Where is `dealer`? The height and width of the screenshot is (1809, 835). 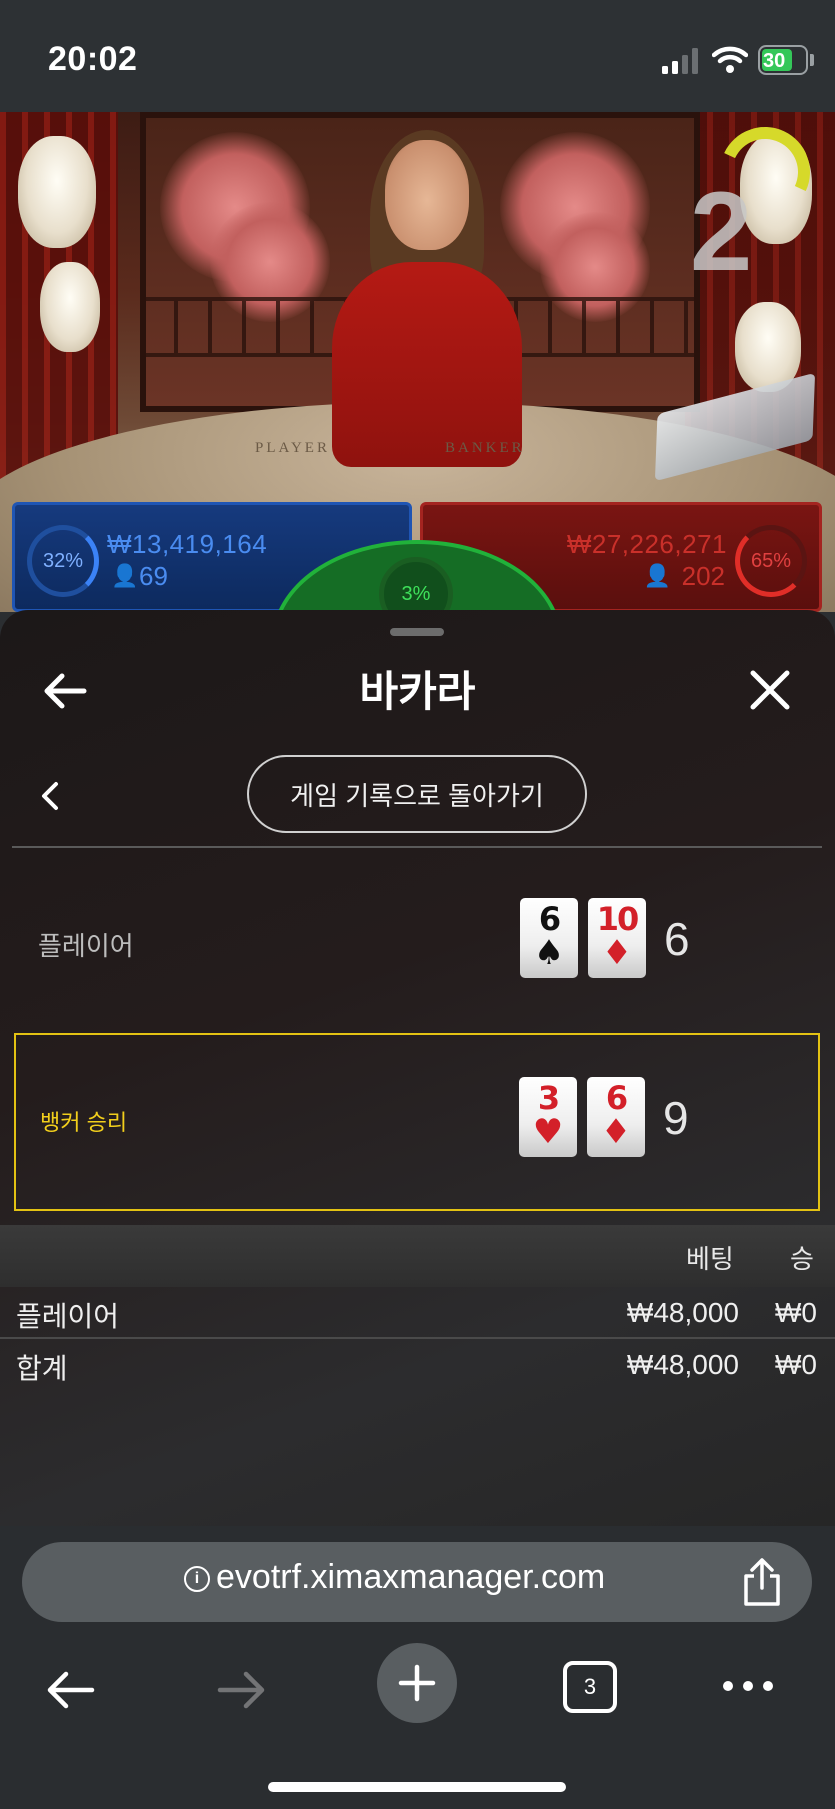
dealer is located at coordinates (427, 195).